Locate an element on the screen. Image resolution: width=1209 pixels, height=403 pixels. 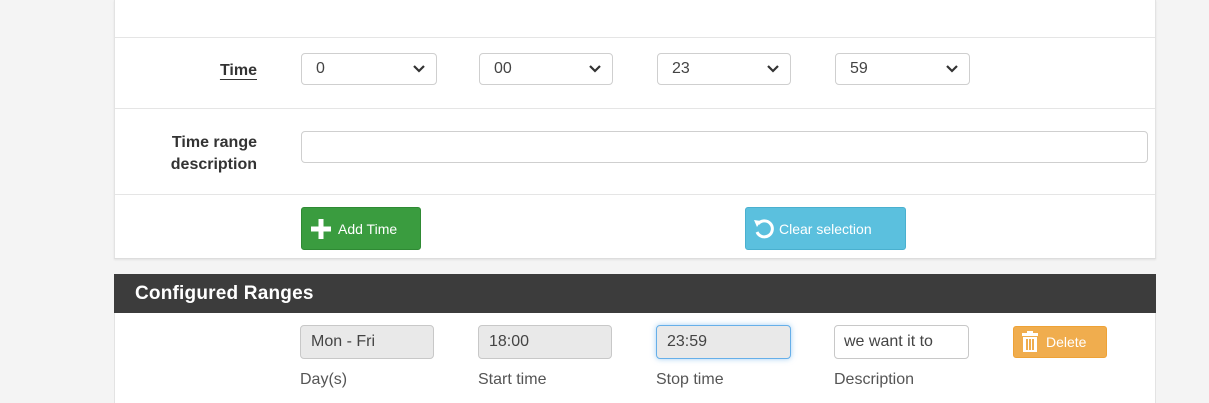
stop-time-help: Stop time is located at coordinates (690, 379).